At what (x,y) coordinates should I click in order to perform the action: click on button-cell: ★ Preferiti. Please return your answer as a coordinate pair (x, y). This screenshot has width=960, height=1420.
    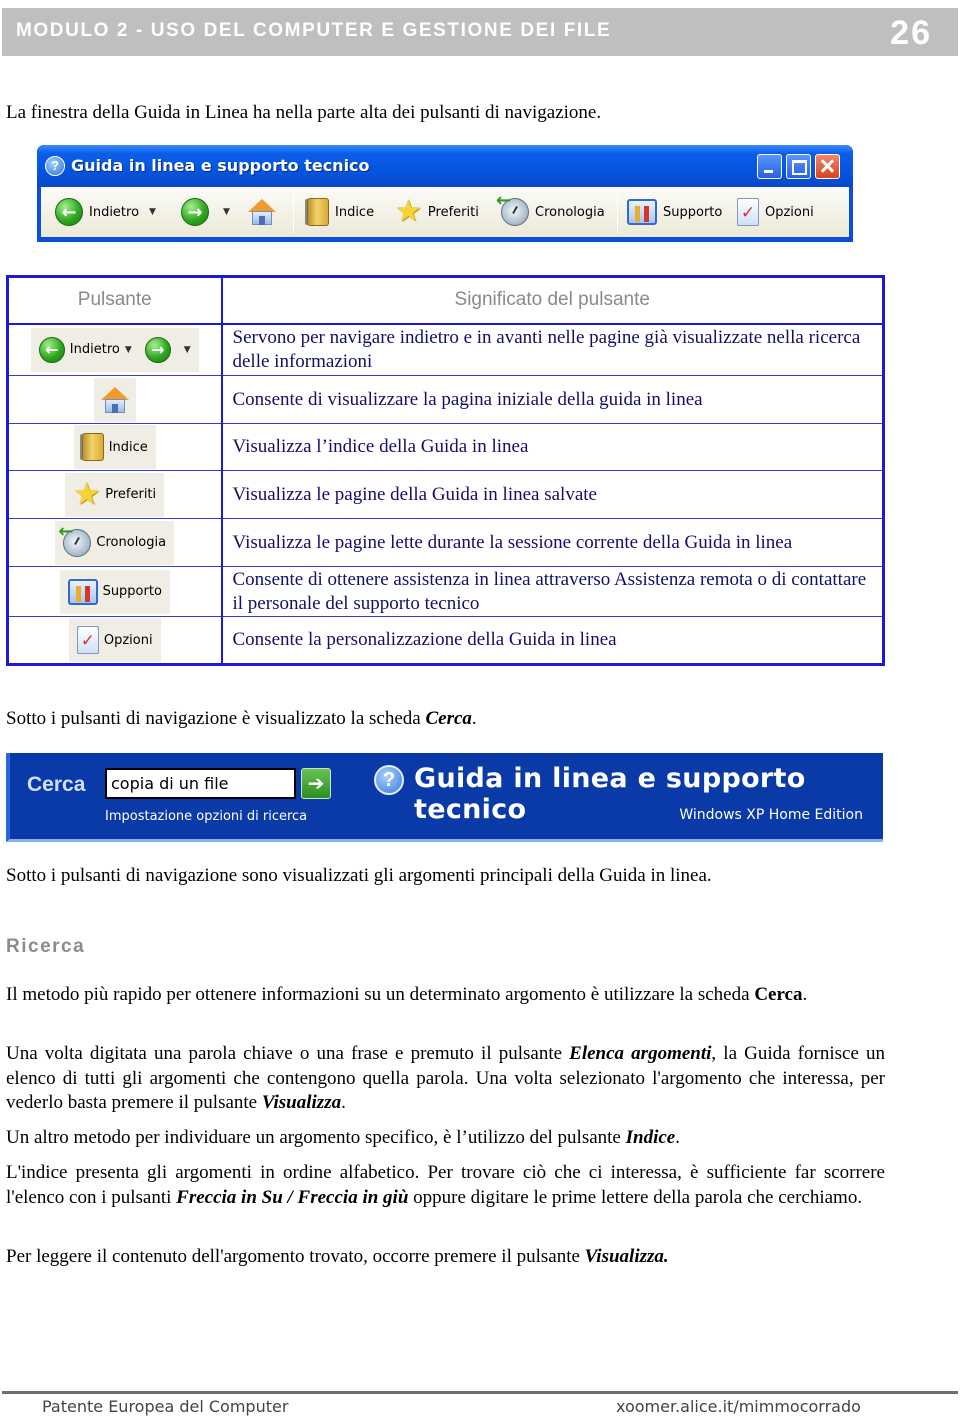
    Looking at the image, I should click on (115, 494).